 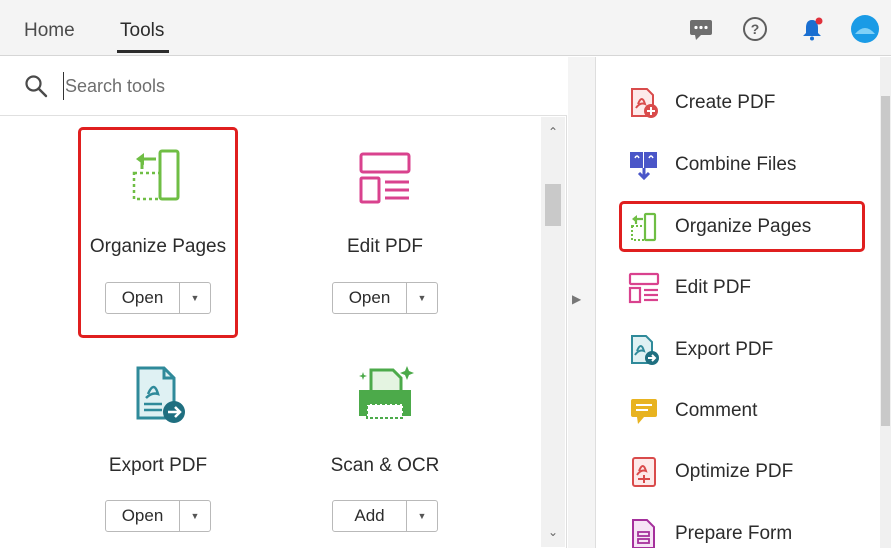 What do you see at coordinates (644, 411) in the screenshot?
I see `comment-icon` at bounding box center [644, 411].